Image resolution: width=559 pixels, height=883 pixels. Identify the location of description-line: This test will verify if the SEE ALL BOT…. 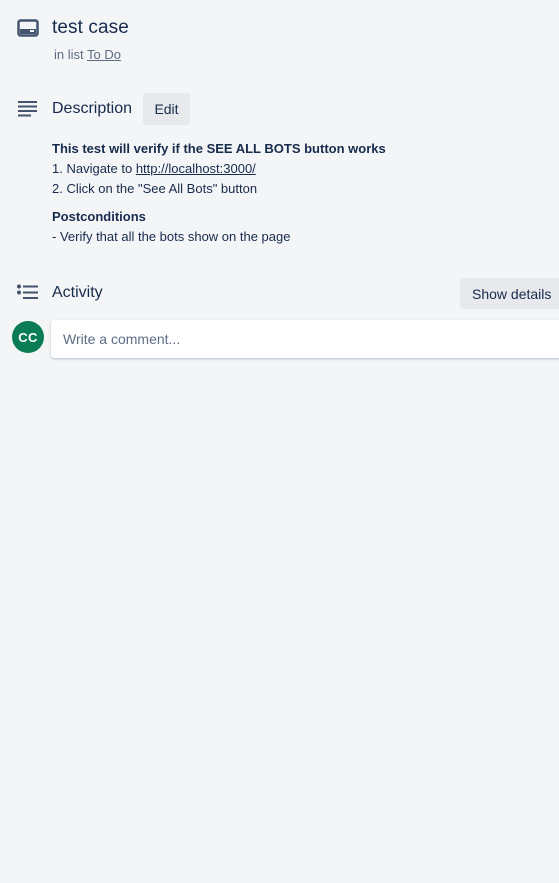
(219, 148).